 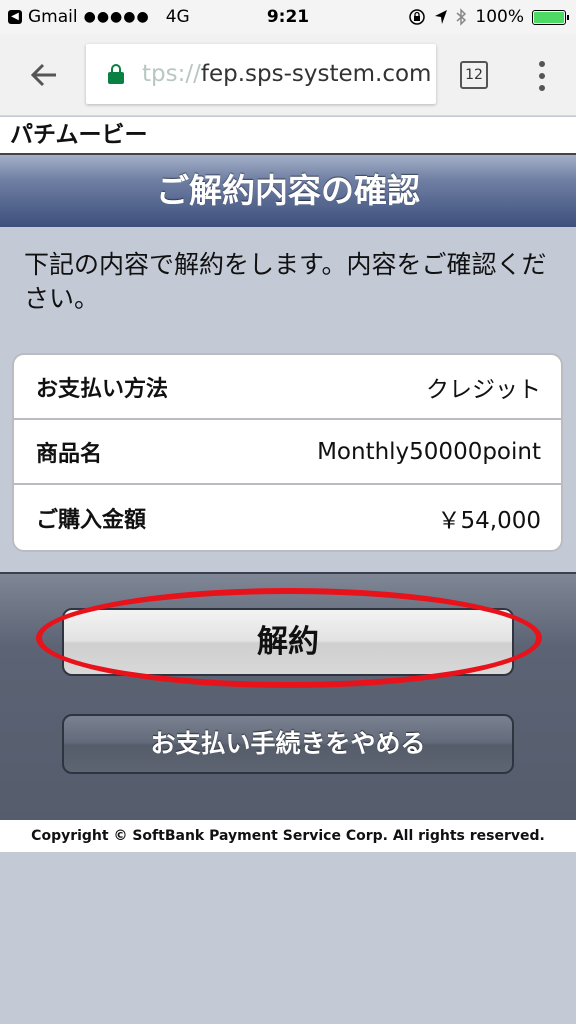 What do you see at coordinates (177, 17) in the screenshot?
I see `network-type: 4G` at bounding box center [177, 17].